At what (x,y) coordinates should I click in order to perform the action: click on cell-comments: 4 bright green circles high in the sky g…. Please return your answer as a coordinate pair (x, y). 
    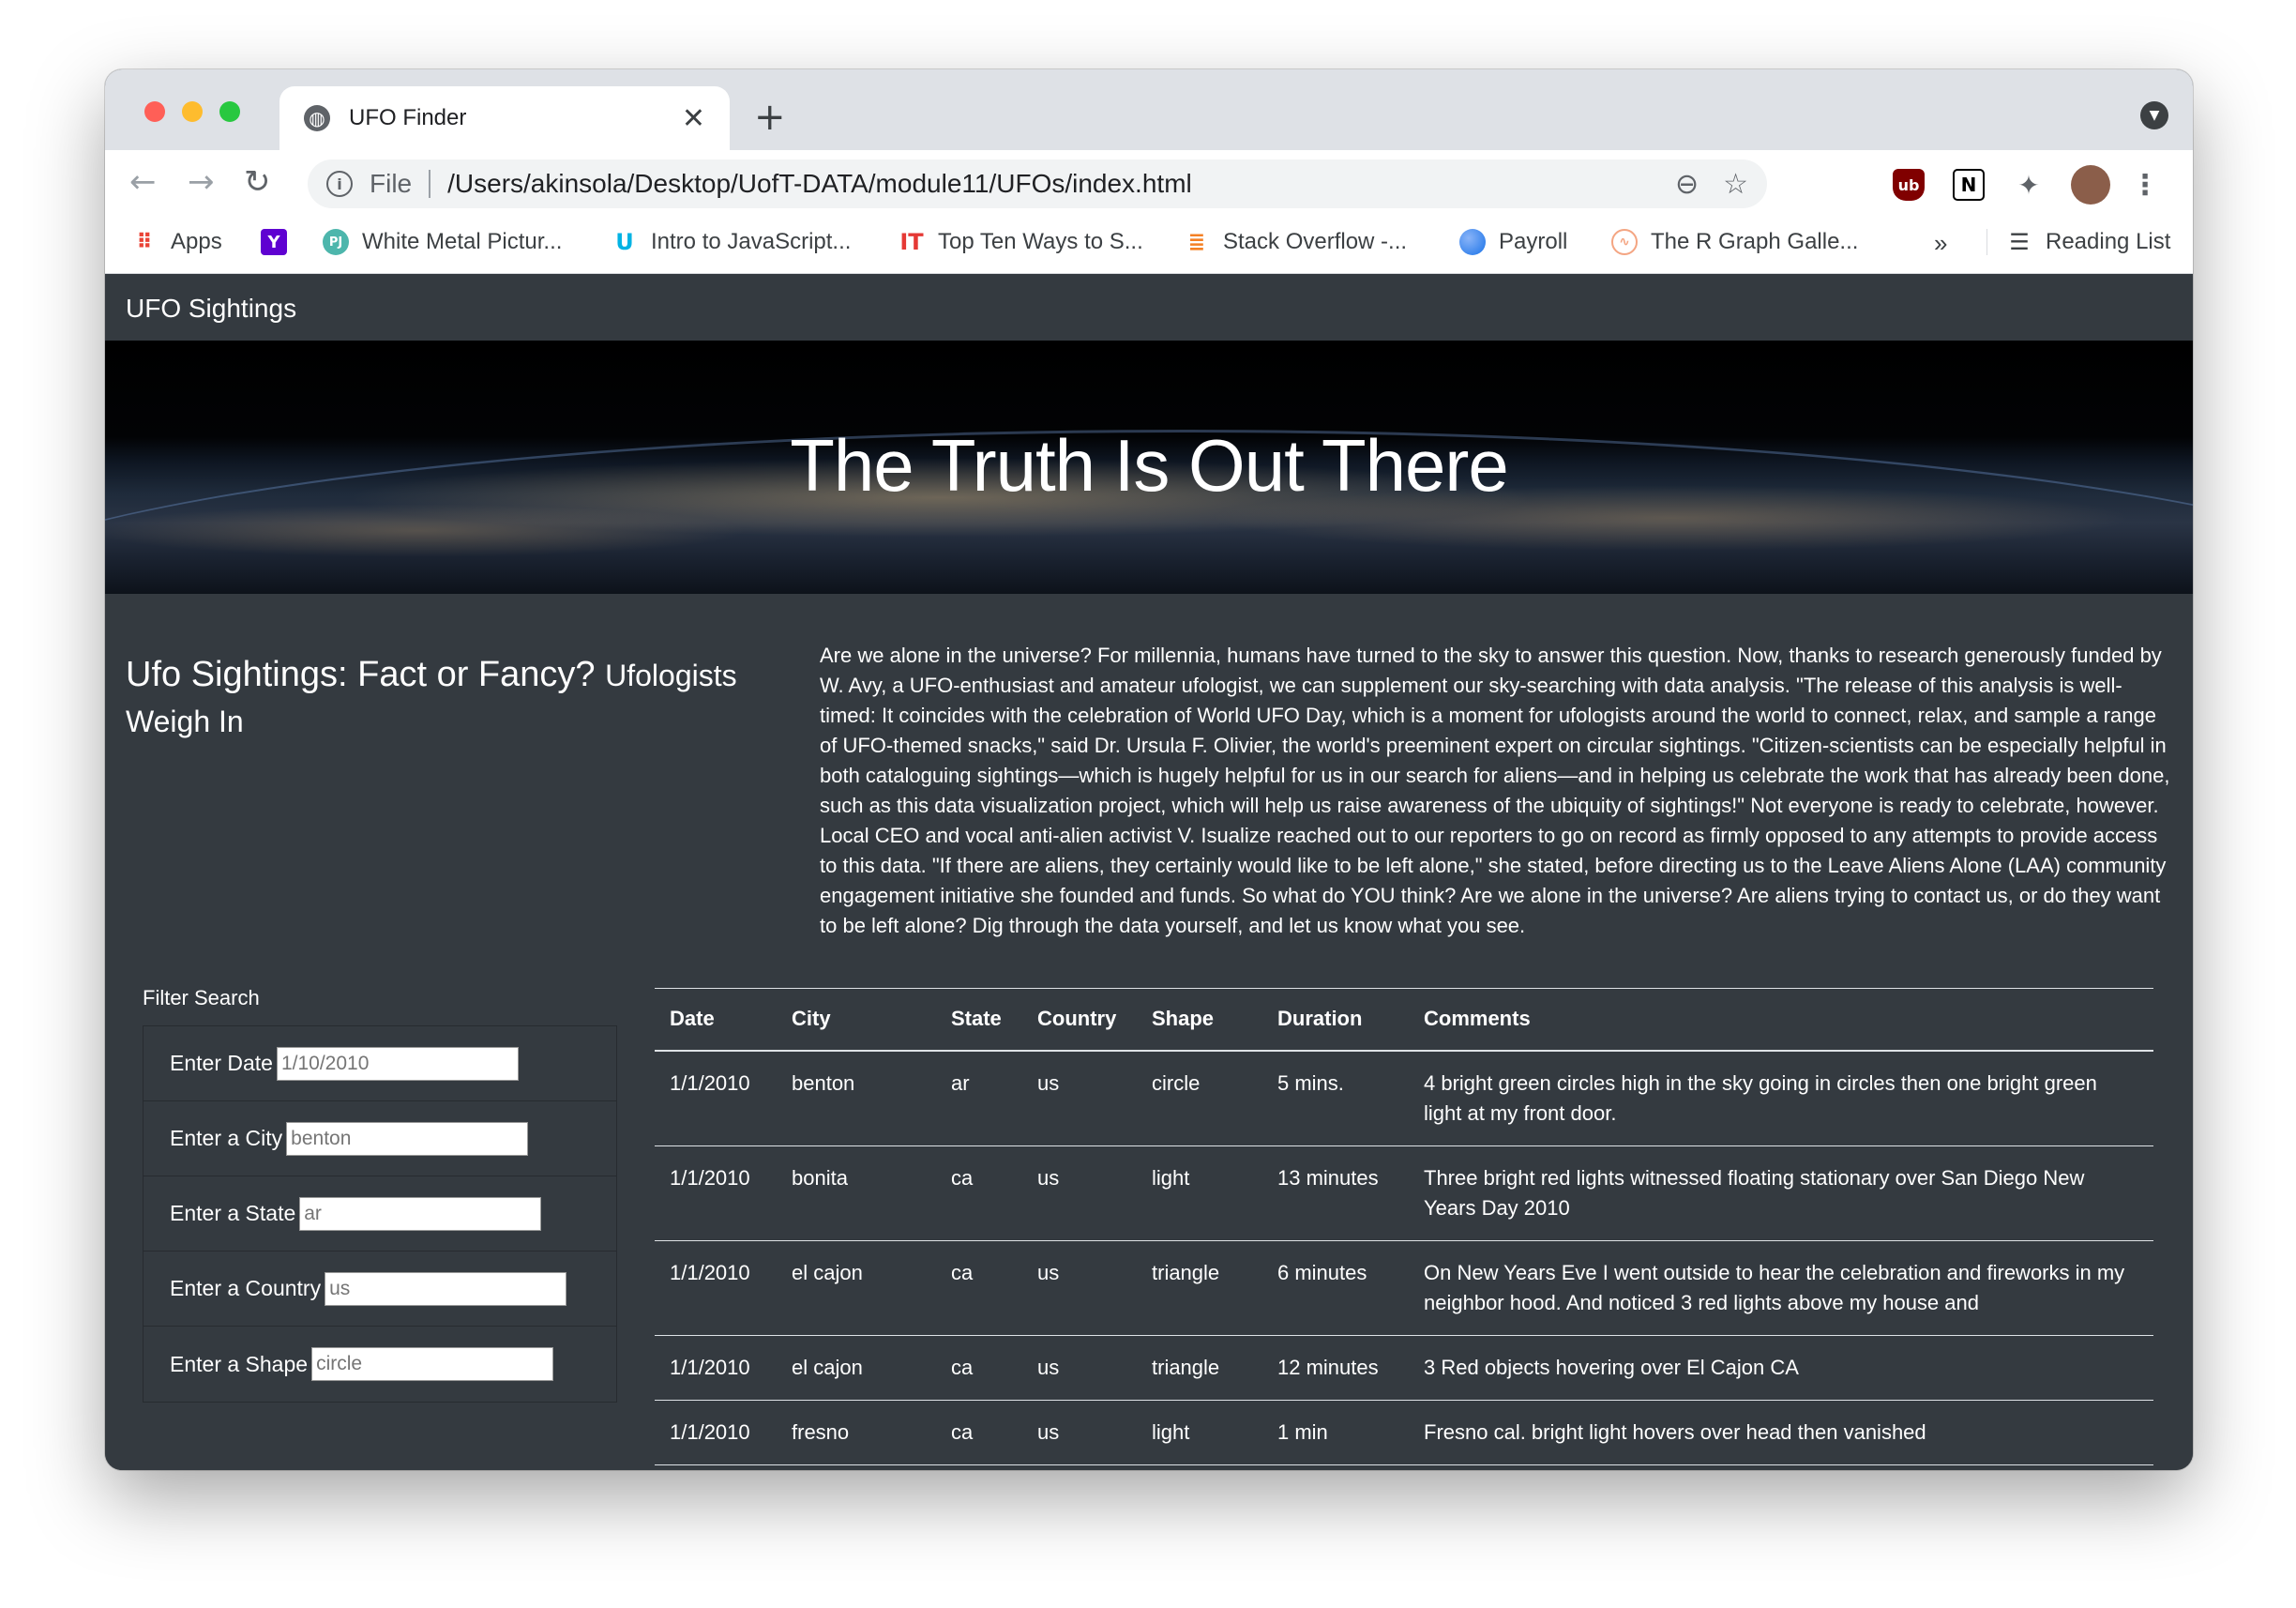
    Looking at the image, I should click on (1781, 1098).